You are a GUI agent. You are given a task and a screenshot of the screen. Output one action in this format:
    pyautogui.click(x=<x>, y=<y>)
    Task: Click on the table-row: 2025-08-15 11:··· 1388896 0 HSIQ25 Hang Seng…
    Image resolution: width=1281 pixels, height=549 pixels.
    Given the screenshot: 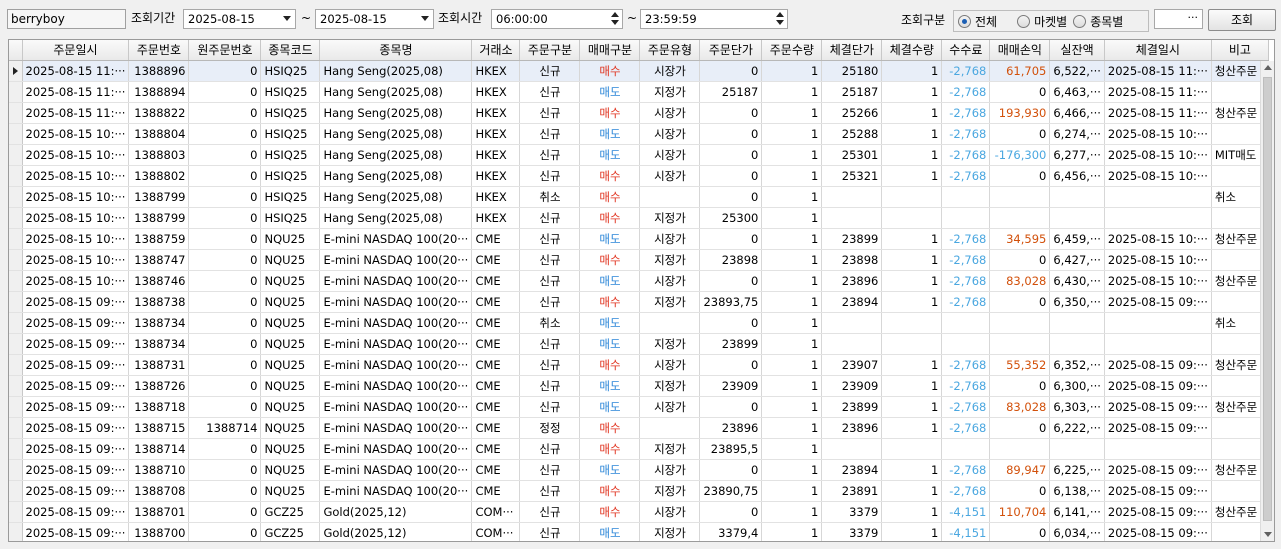 What is the action you would take?
    pyautogui.click(x=639, y=71)
    